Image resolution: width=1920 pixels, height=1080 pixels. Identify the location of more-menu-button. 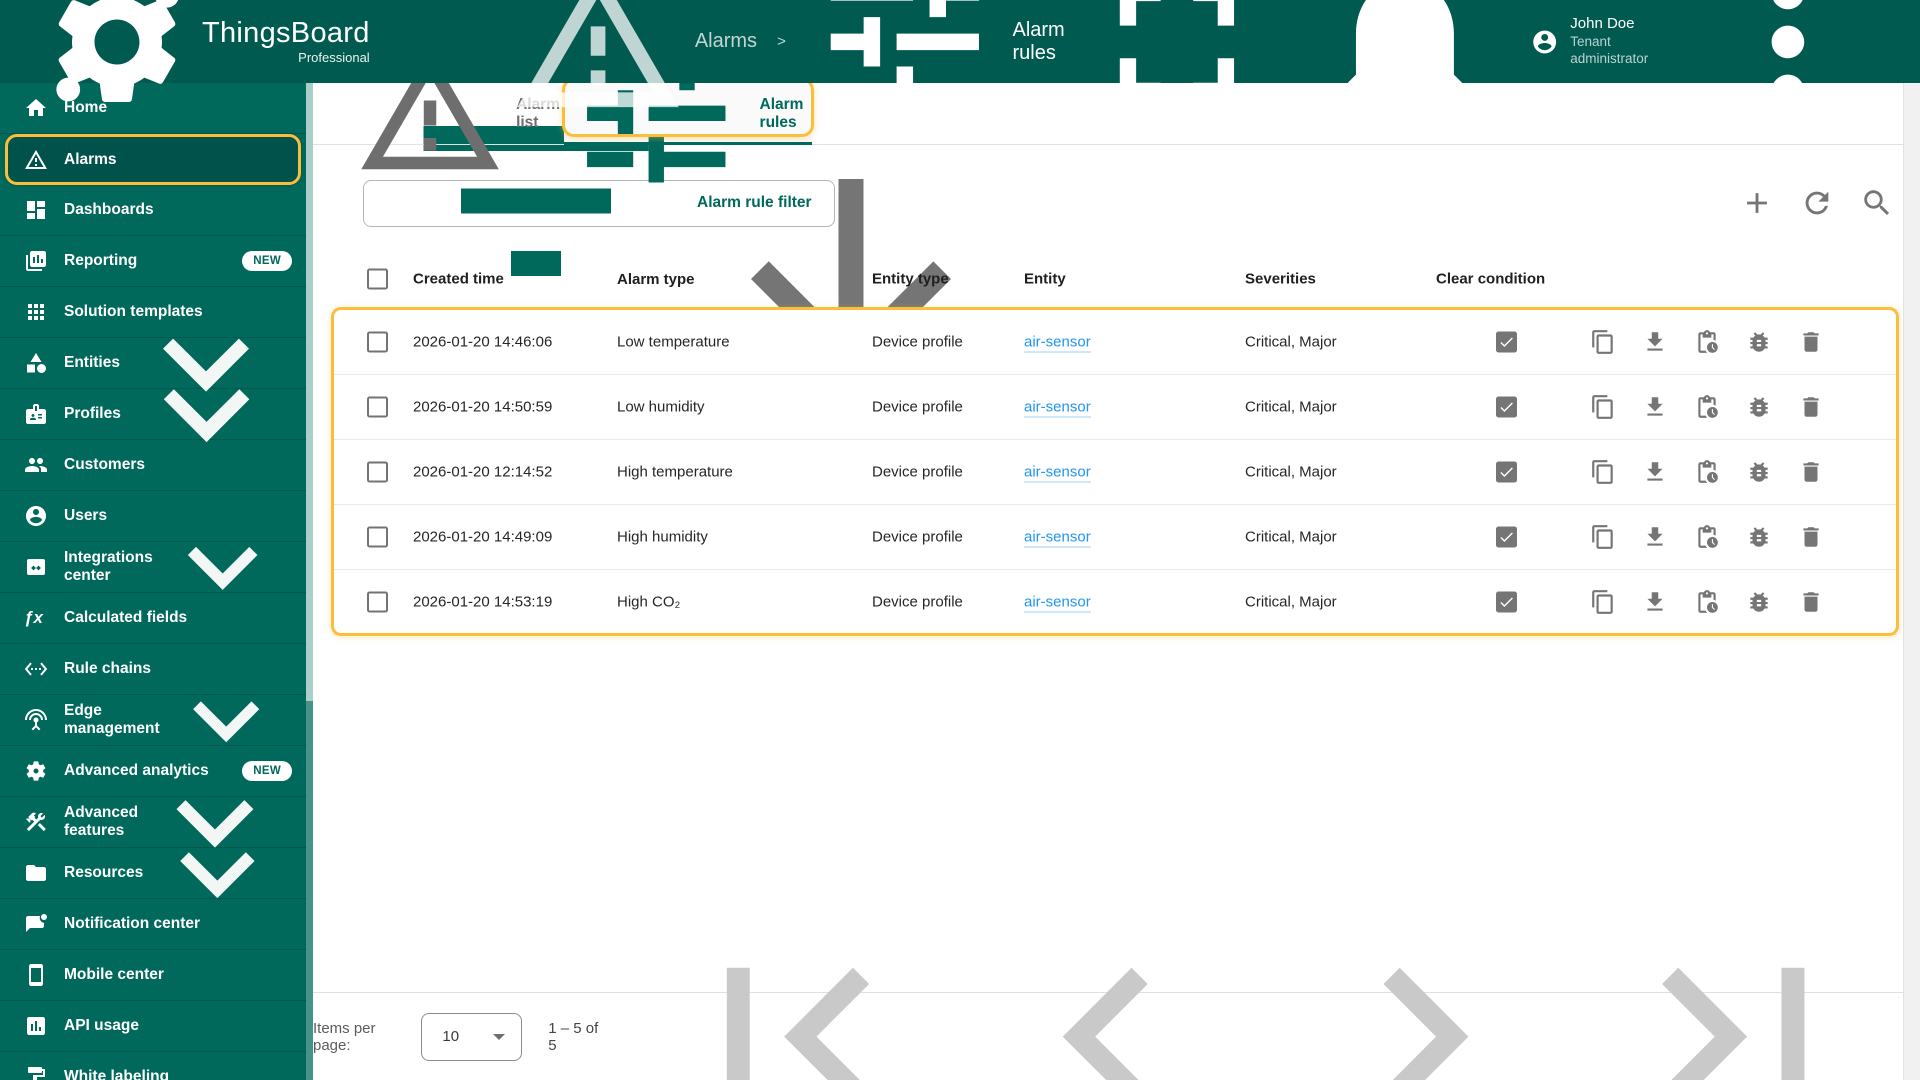
(1788, 69).